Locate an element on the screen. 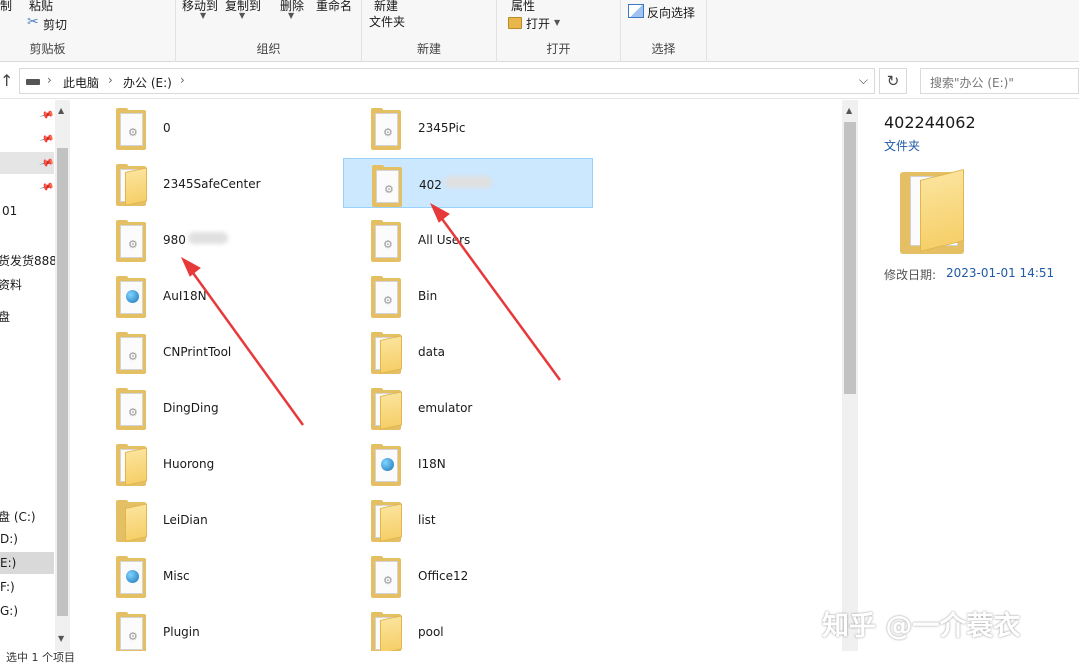  chevron-down-icon: ⌵ is located at coordinates (863, 80).